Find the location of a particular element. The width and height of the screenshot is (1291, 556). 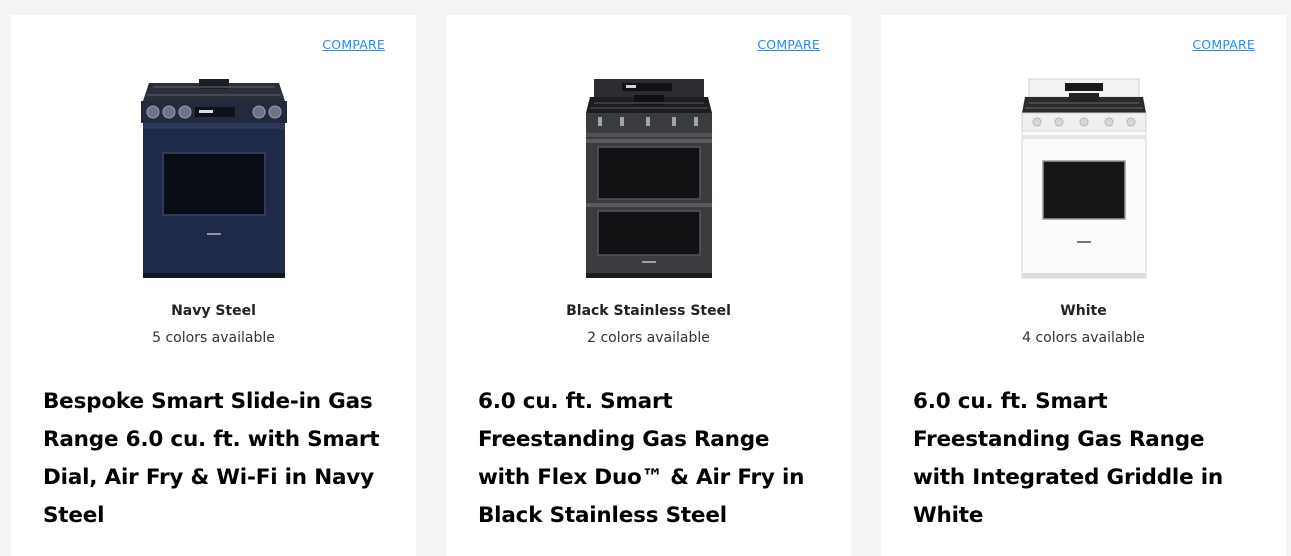

range-image-black is located at coordinates (648, 178).